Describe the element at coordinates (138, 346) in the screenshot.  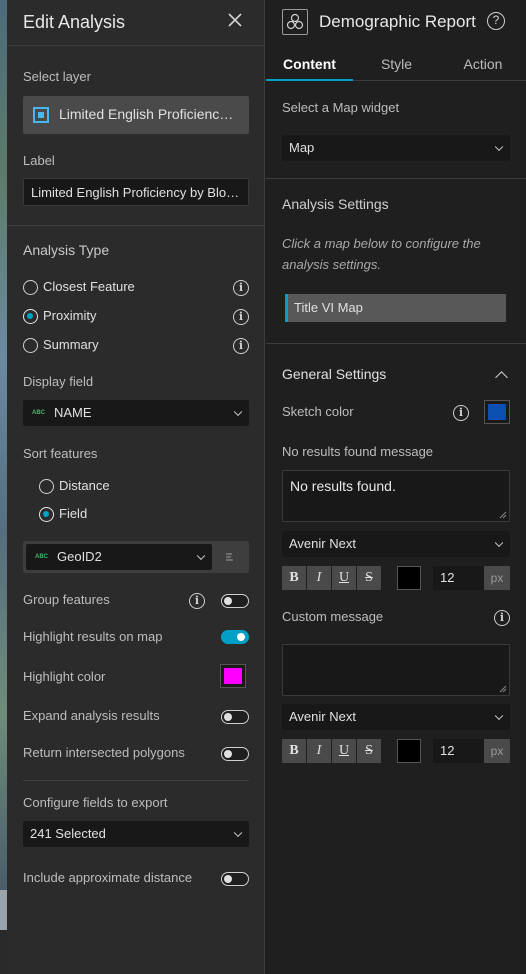
I see `analysis-type-summary: Summary i` at that location.